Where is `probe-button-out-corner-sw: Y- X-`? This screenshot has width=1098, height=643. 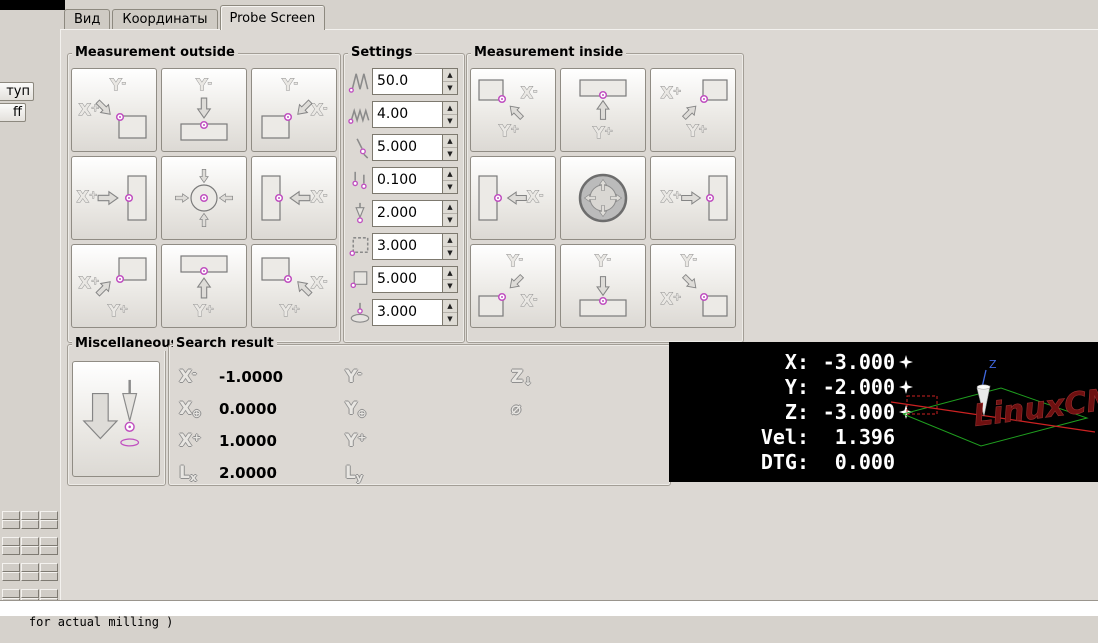 probe-button-out-corner-sw: Y- X- is located at coordinates (294, 110).